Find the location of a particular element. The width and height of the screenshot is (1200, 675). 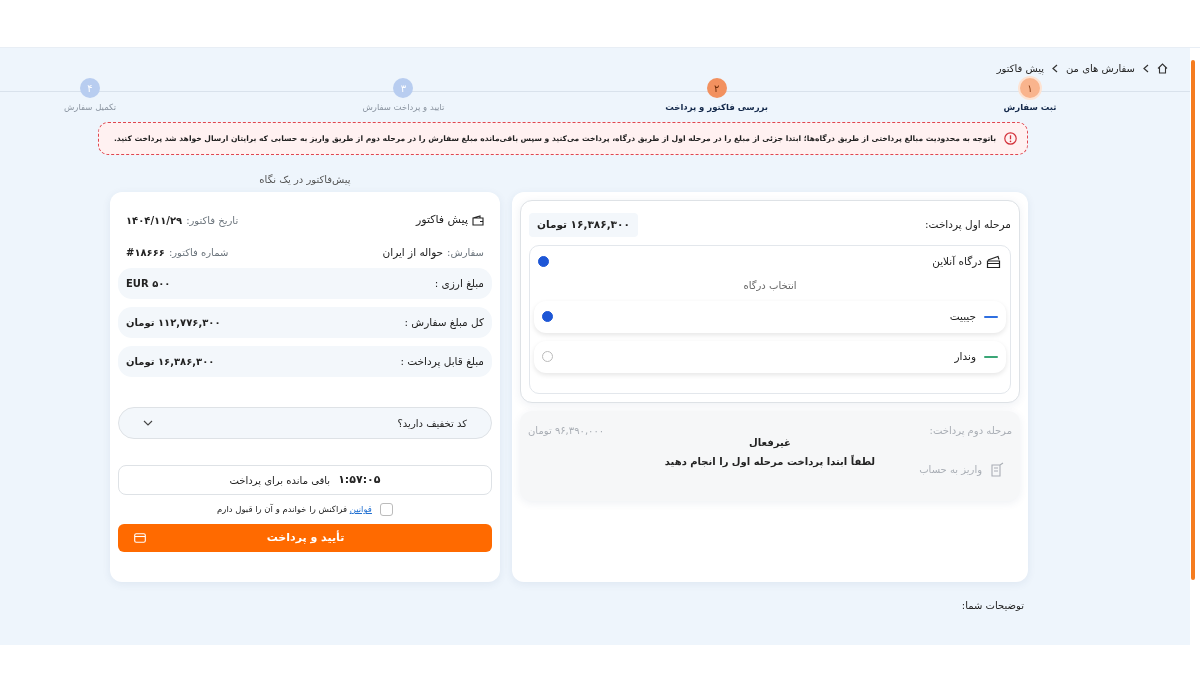

discount-toggle: کد تخفیف دارید؟ is located at coordinates (305, 423).